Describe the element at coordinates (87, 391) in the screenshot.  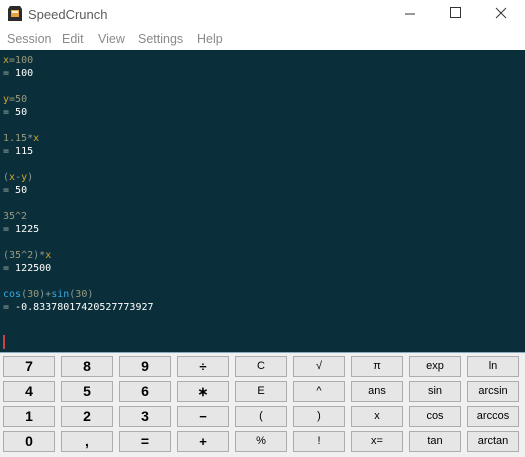
I see `key-5: 5` at that location.